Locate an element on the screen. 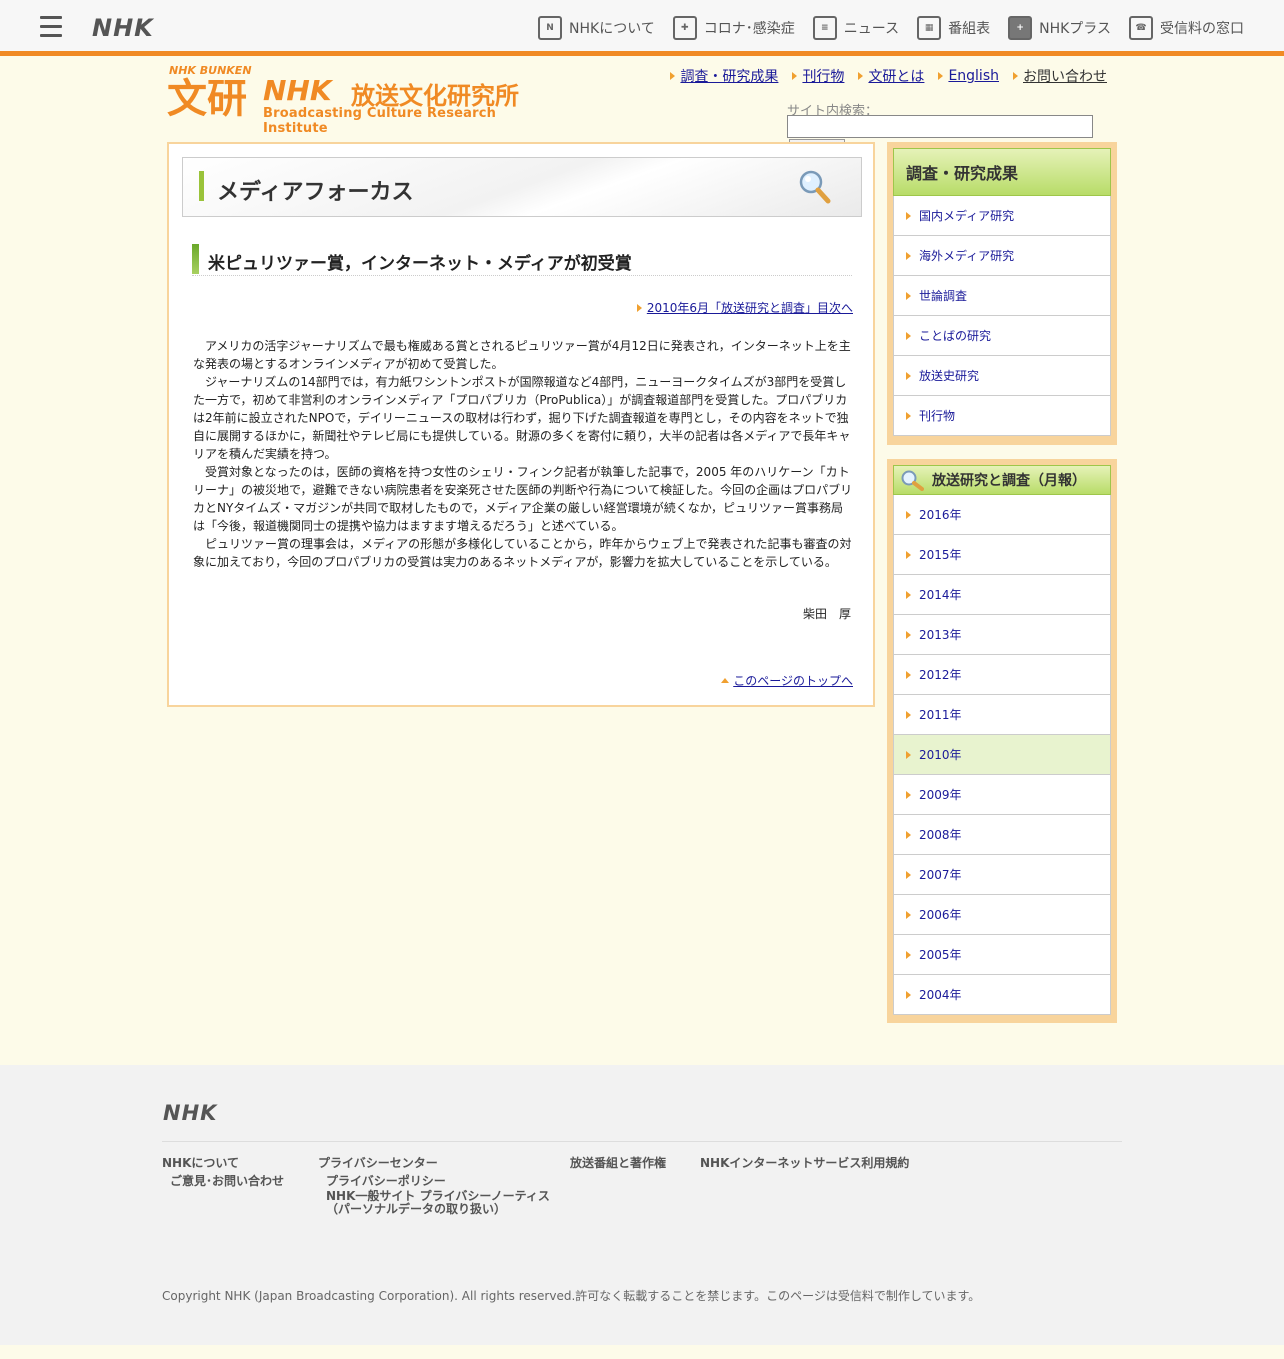 Image resolution: width=1284 pixels, height=1359 pixels. footer-divider is located at coordinates (642, 1141).